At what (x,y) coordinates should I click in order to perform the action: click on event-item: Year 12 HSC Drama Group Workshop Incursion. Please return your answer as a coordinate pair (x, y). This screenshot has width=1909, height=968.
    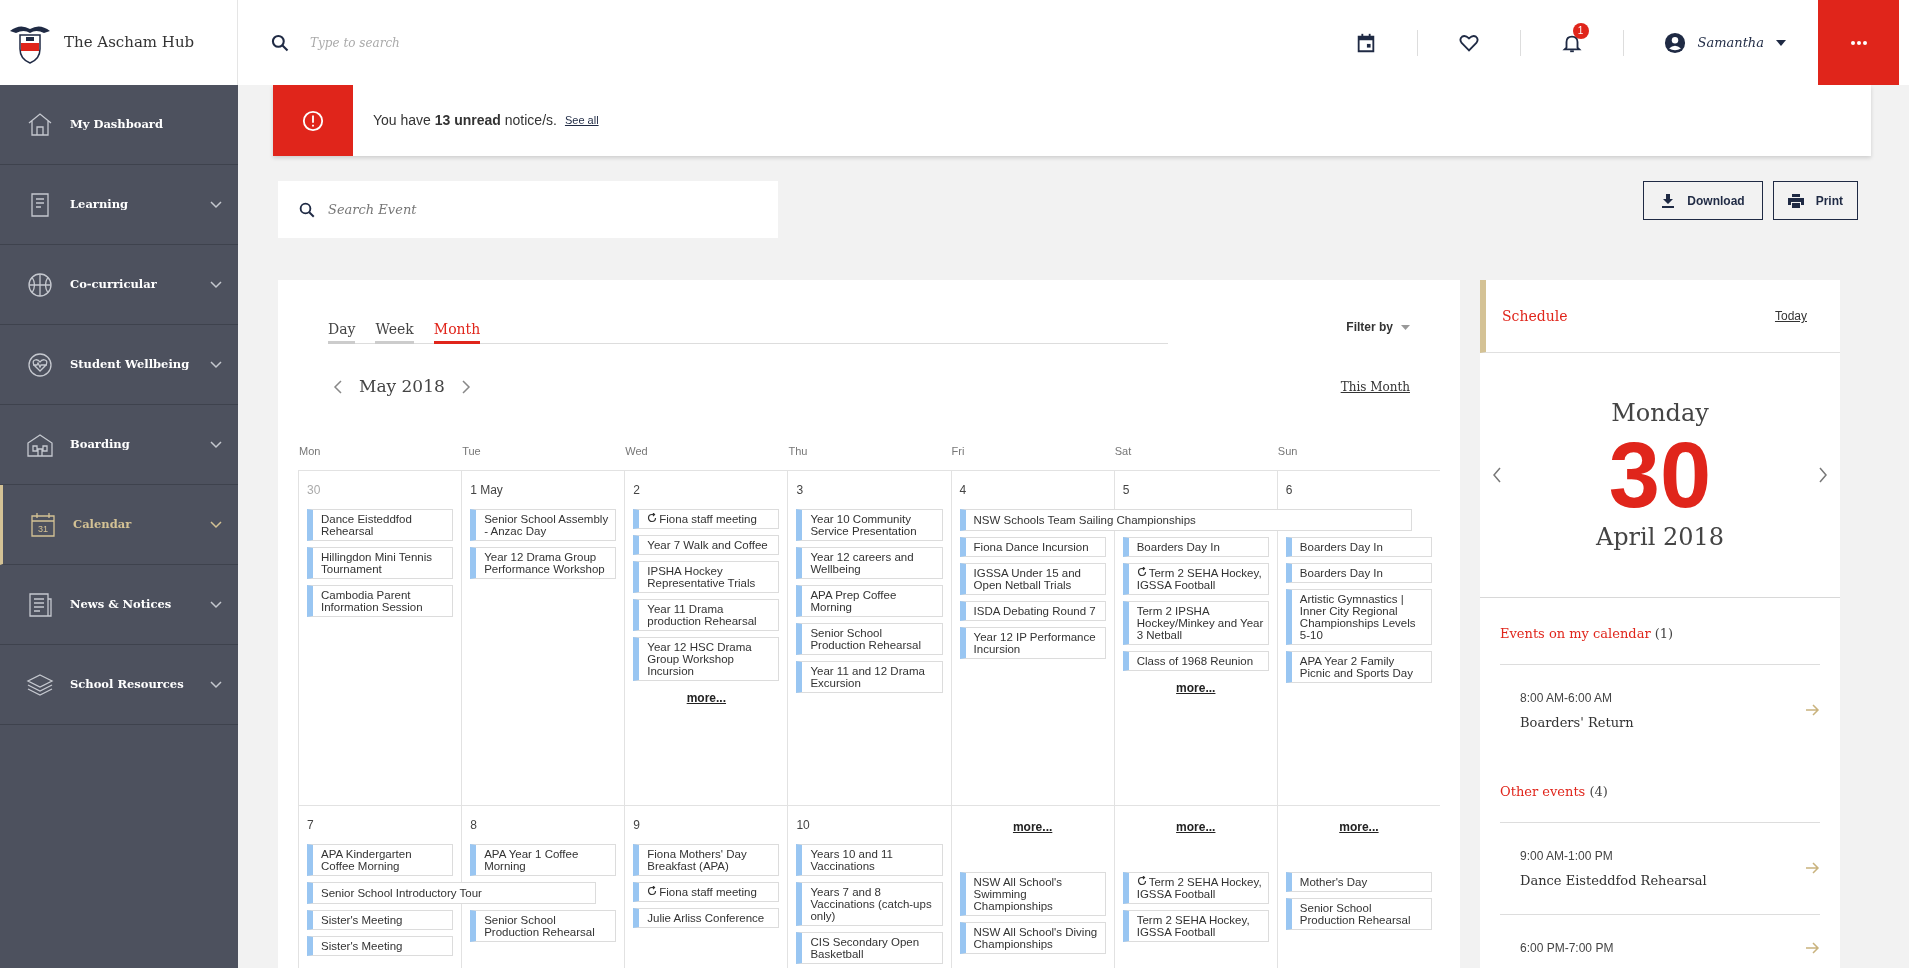
    Looking at the image, I should click on (706, 658).